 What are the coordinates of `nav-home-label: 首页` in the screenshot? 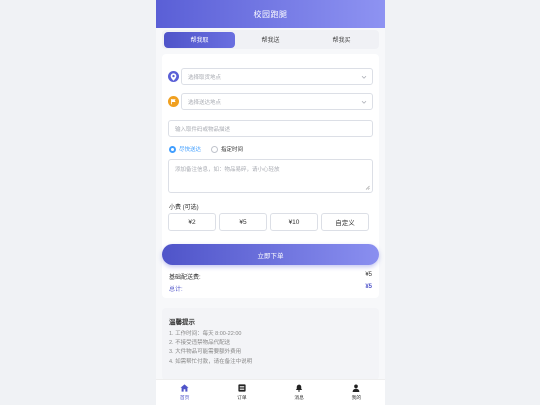 It's located at (184, 398).